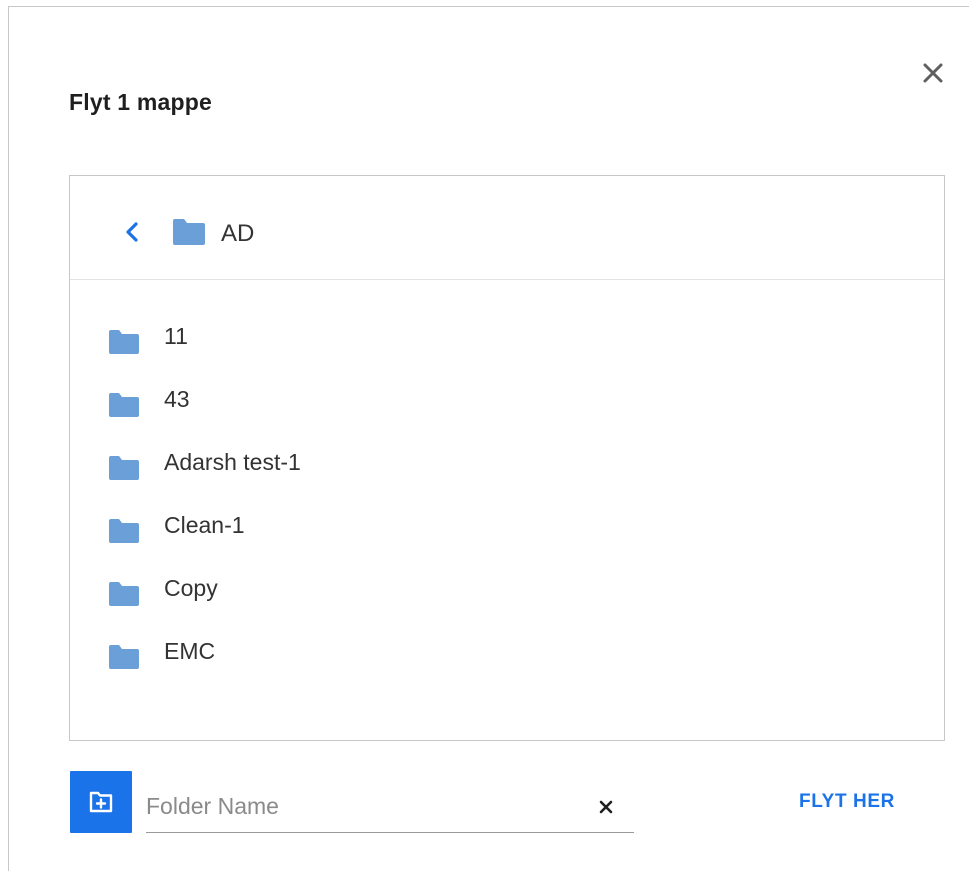  I want to click on list-item: Copy, so click(507, 569).